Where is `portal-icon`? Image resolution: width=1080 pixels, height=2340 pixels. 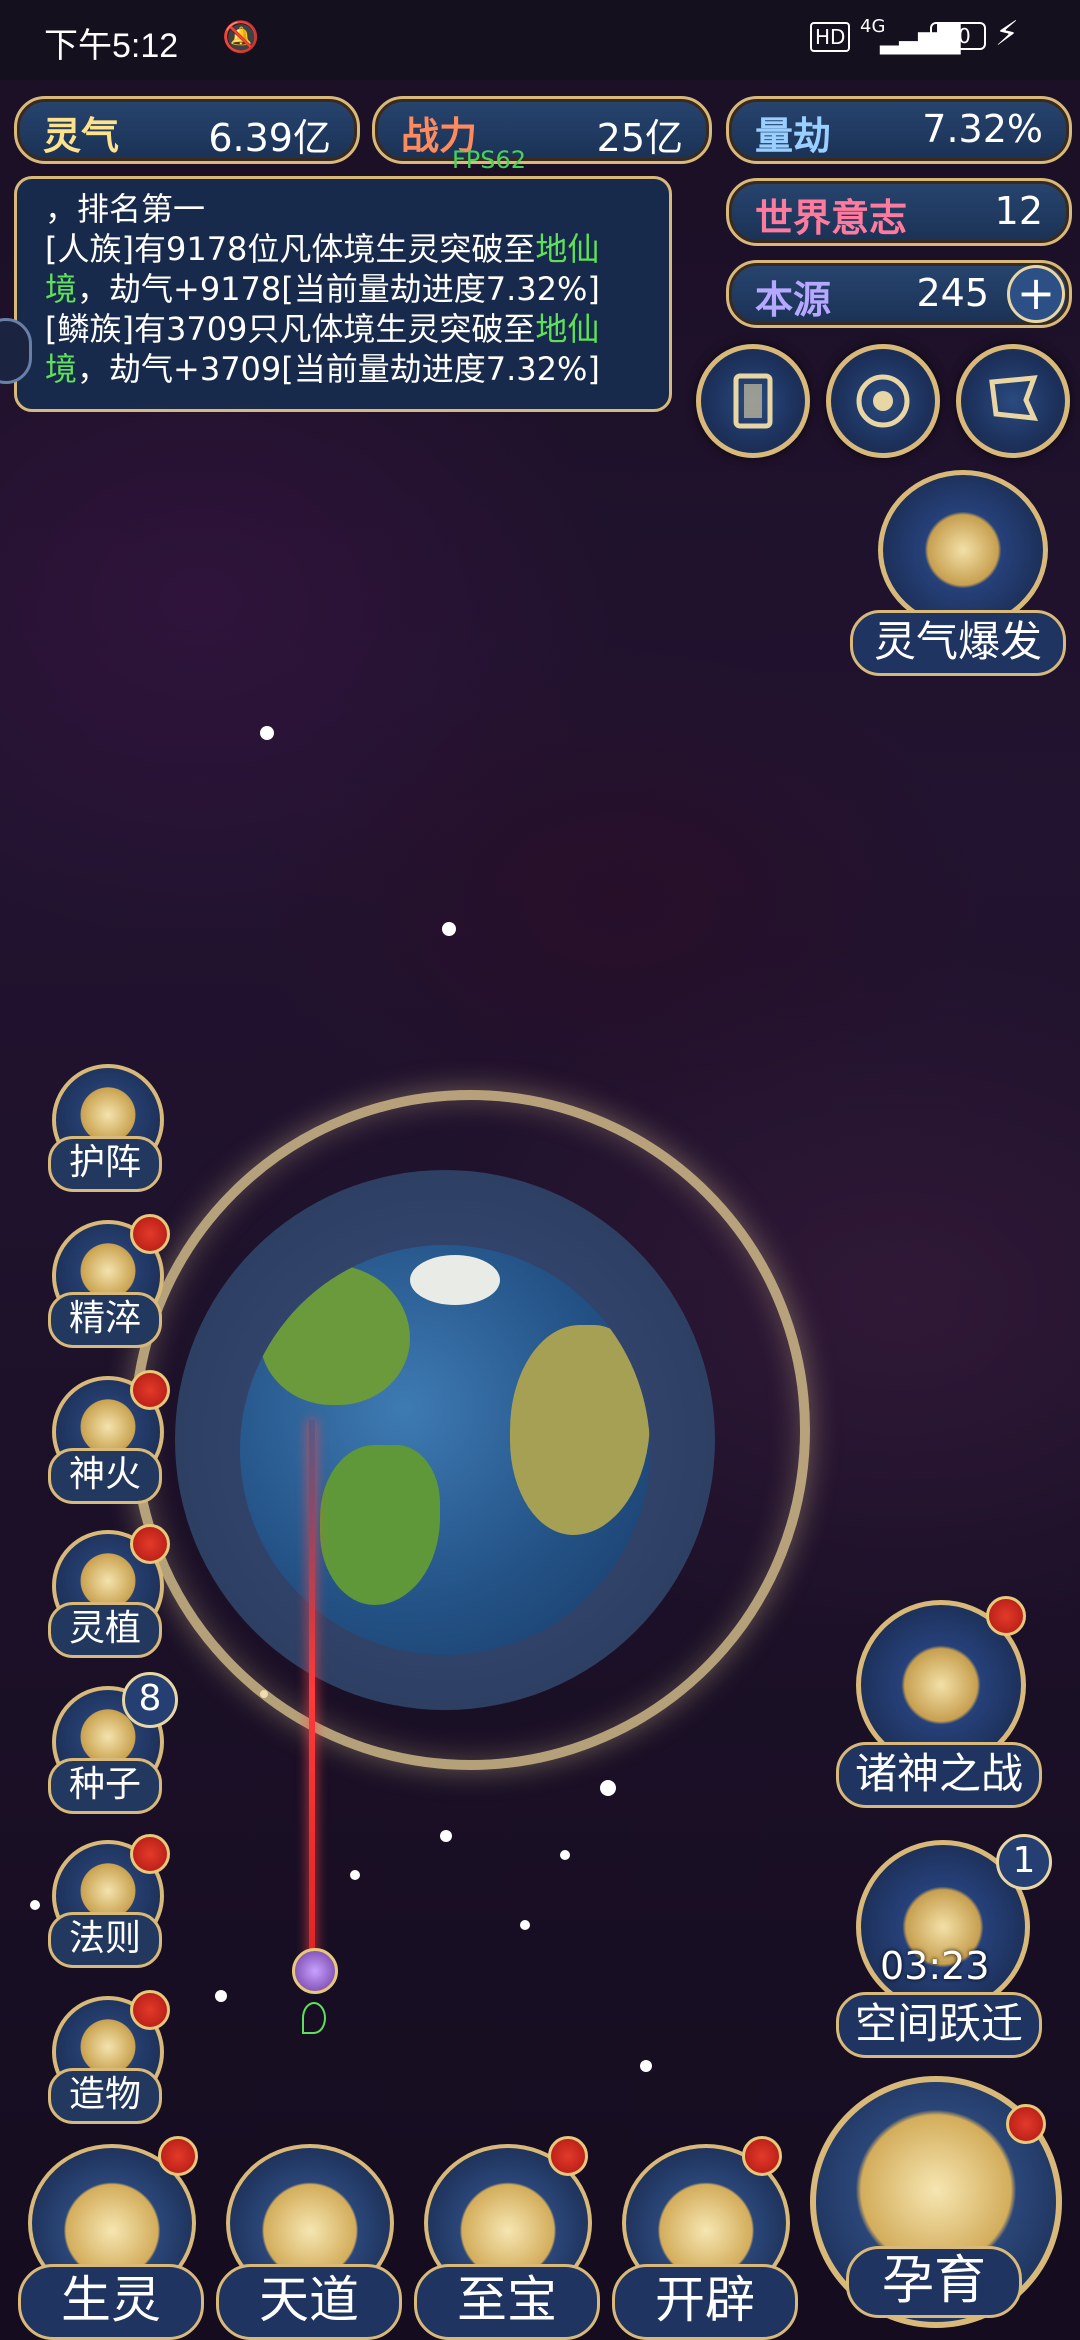 portal-icon is located at coordinates (883, 401).